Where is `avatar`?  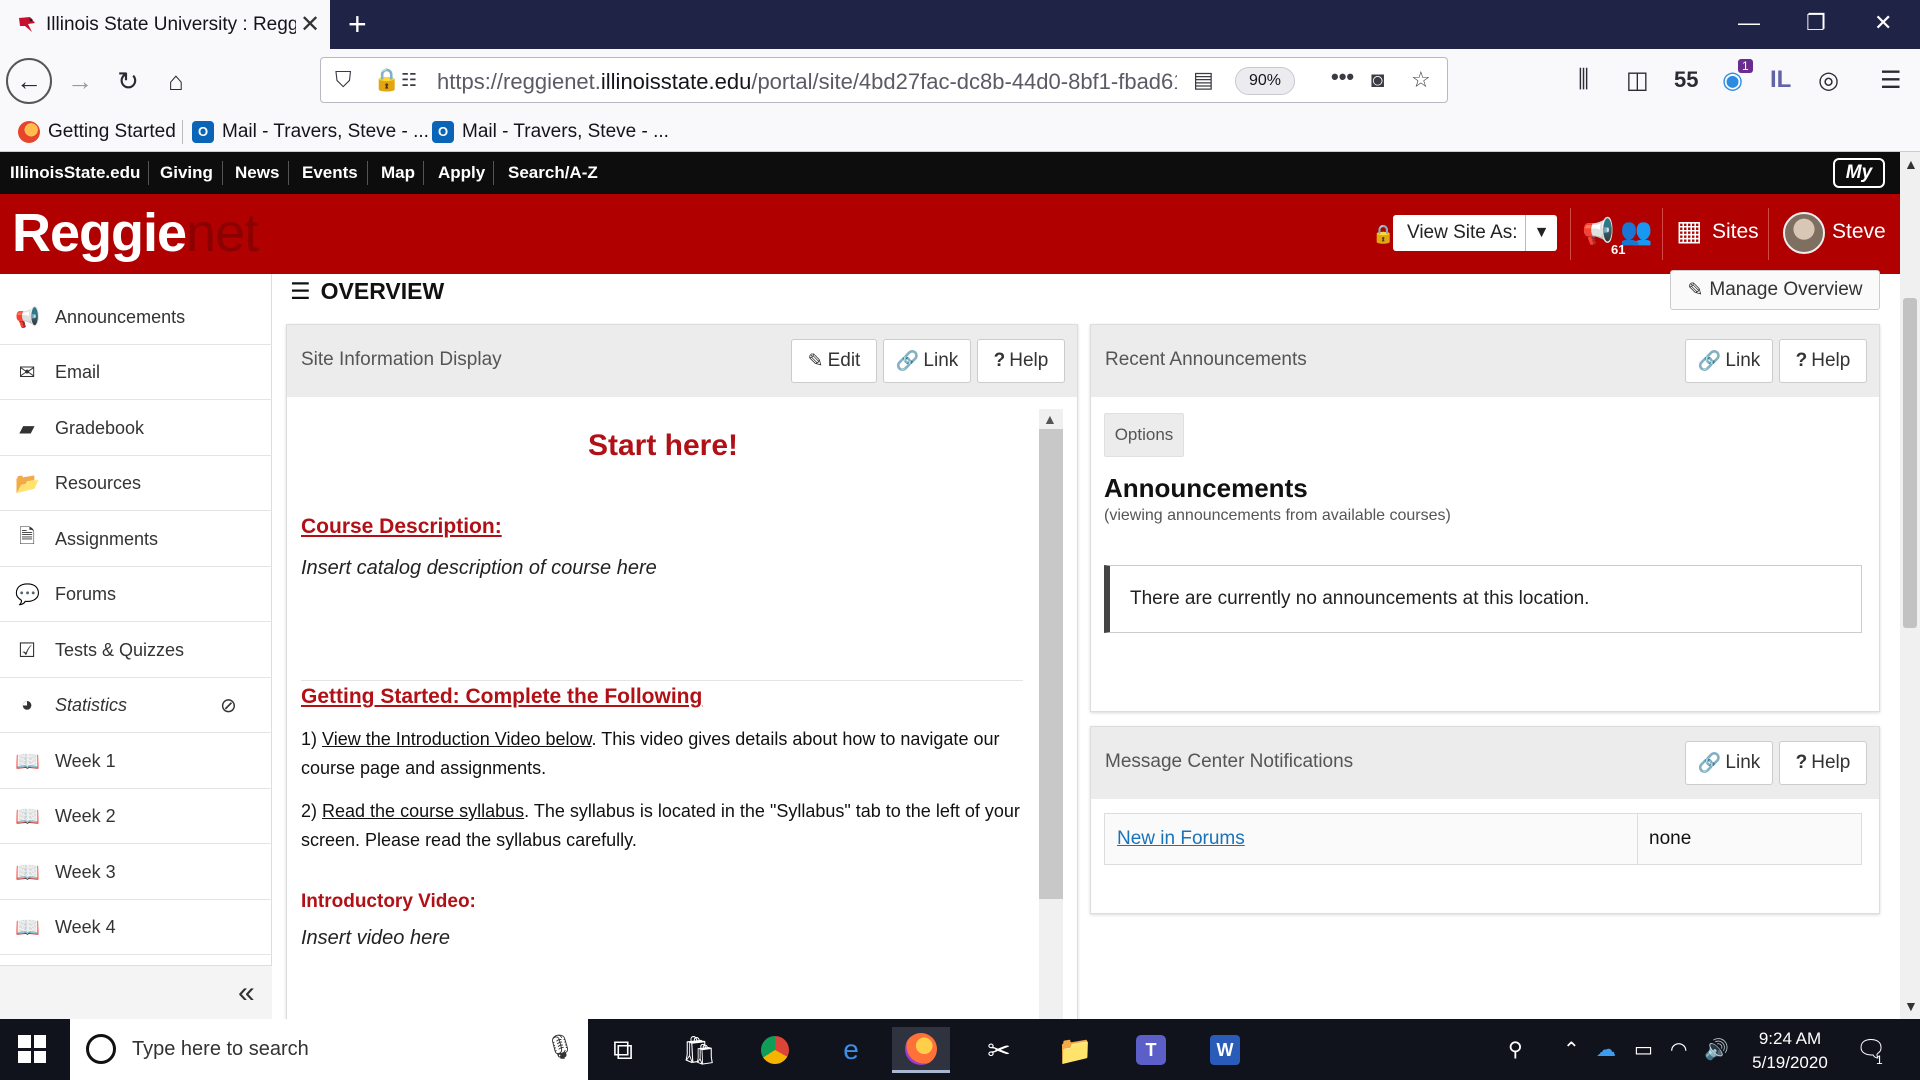 avatar is located at coordinates (1804, 233).